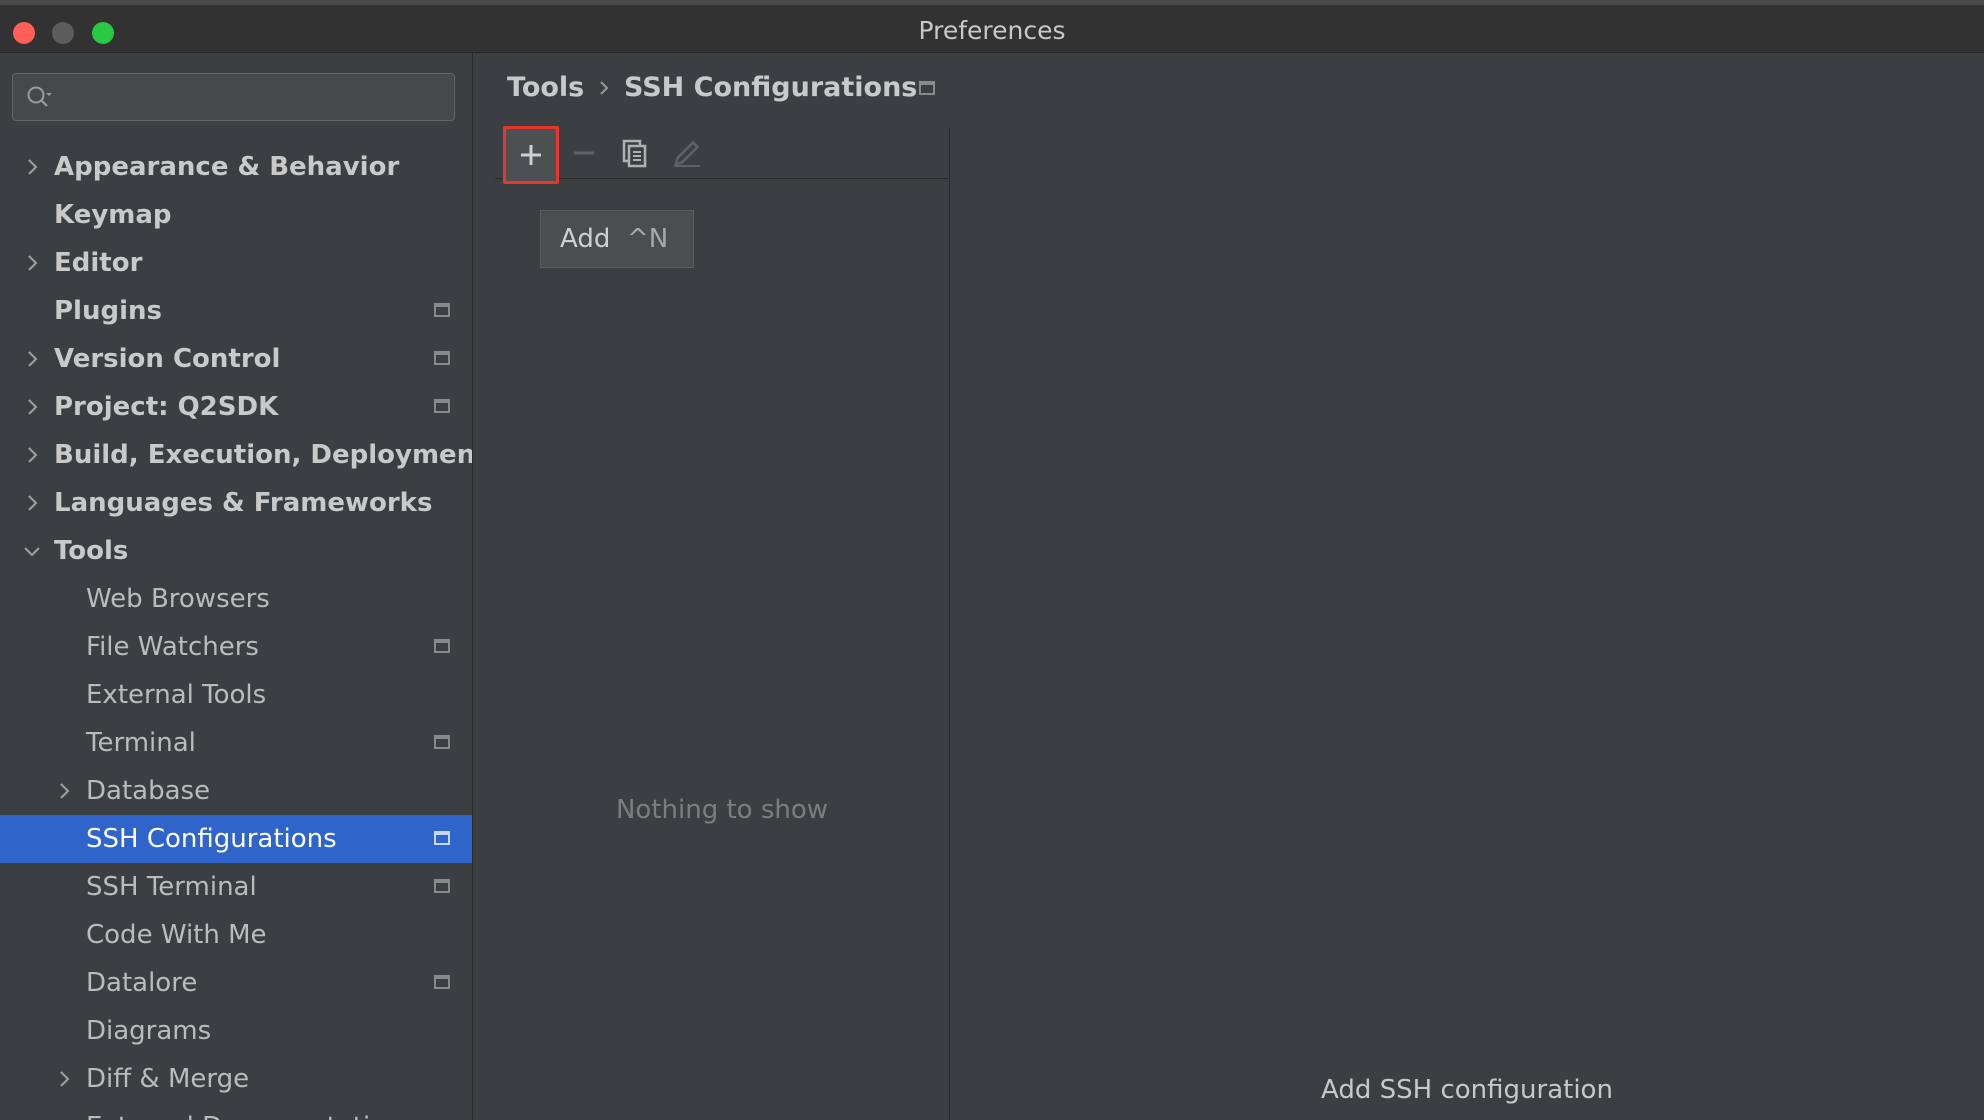  Describe the element at coordinates (236, 983) in the screenshot. I see `sidebar-item: Datalore` at that location.